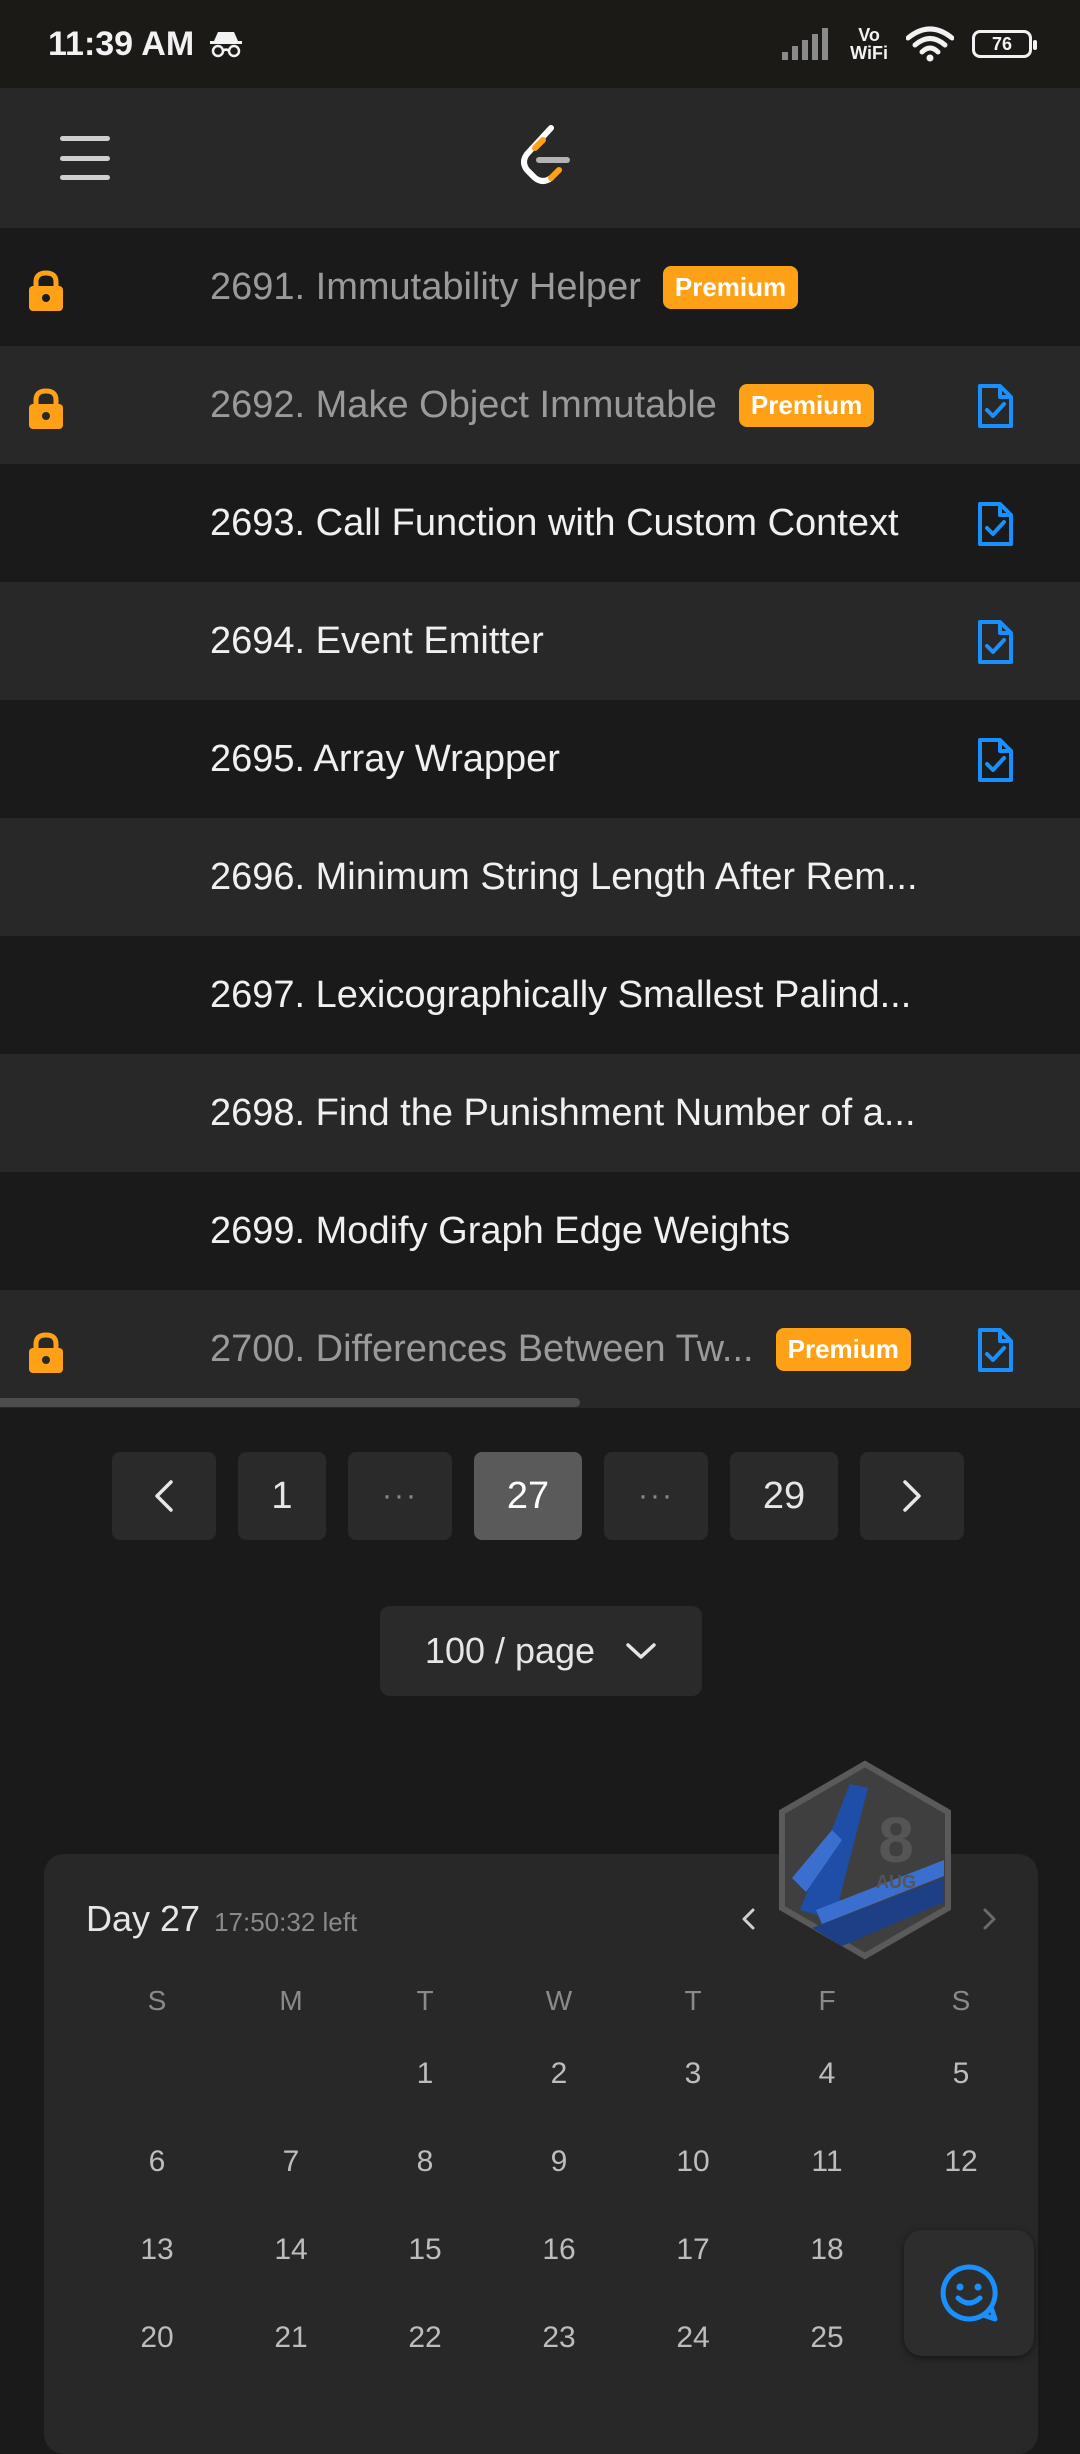 Image resolution: width=1080 pixels, height=2454 pixels. Describe the element at coordinates (425, 2074) in the screenshot. I see `calendar-day: 1` at that location.